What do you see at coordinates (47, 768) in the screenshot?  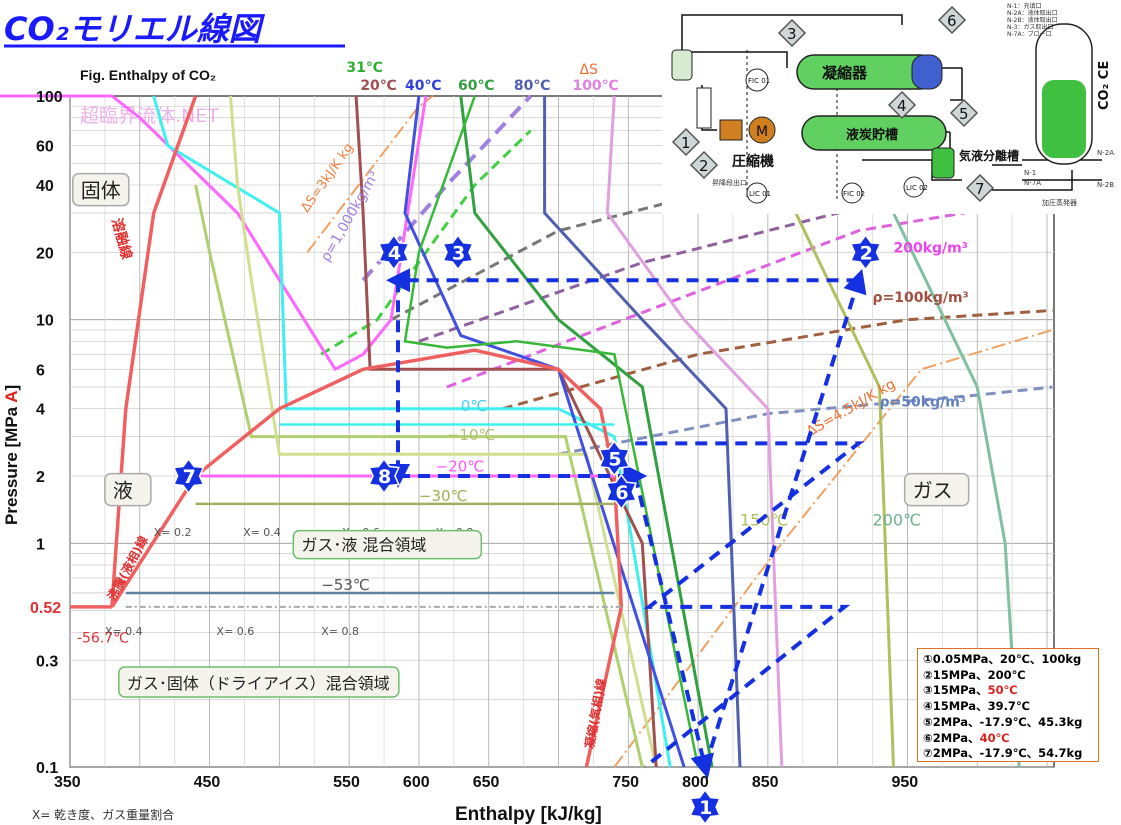 I see `y-tick-label: 0.1` at bounding box center [47, 768].